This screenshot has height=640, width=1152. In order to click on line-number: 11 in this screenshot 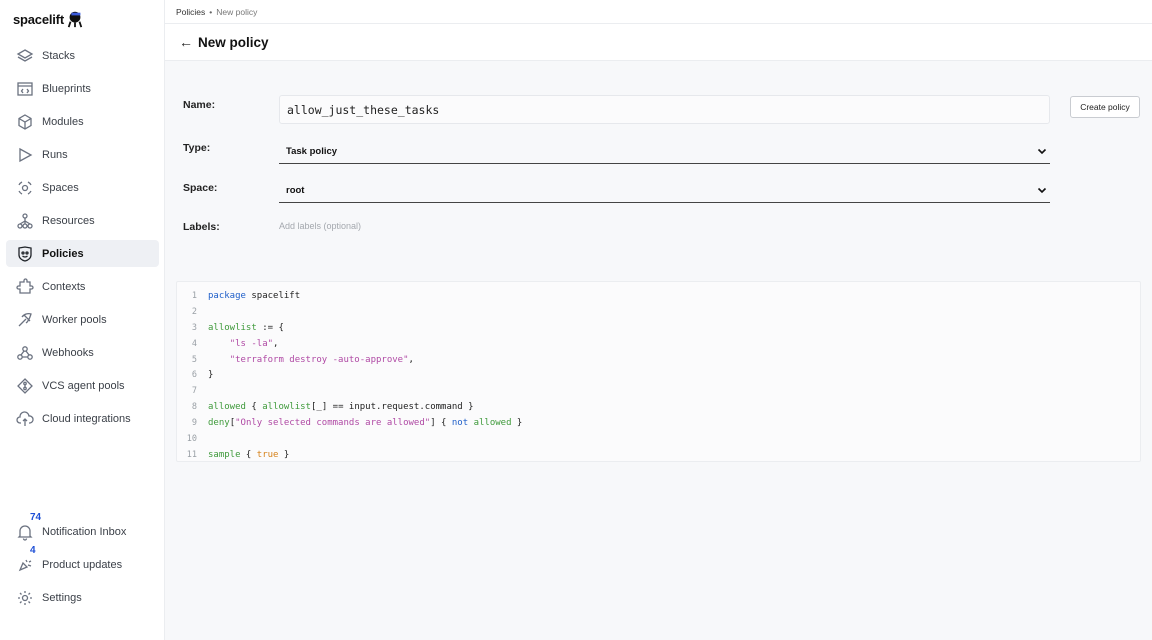, I will do `click(191, 454)`.